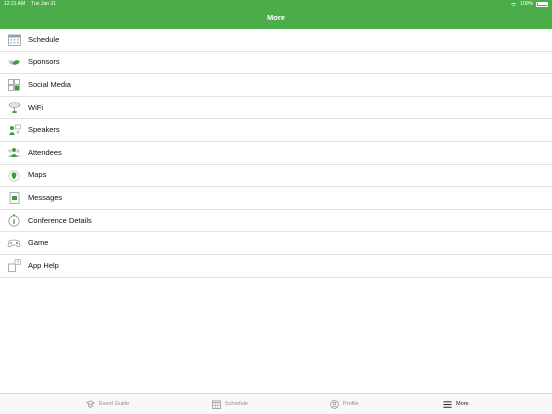  What do you see at coordinates (14, 243) in the screenshot?
I see `gamepad-icon` at bounding box center [14, 243].